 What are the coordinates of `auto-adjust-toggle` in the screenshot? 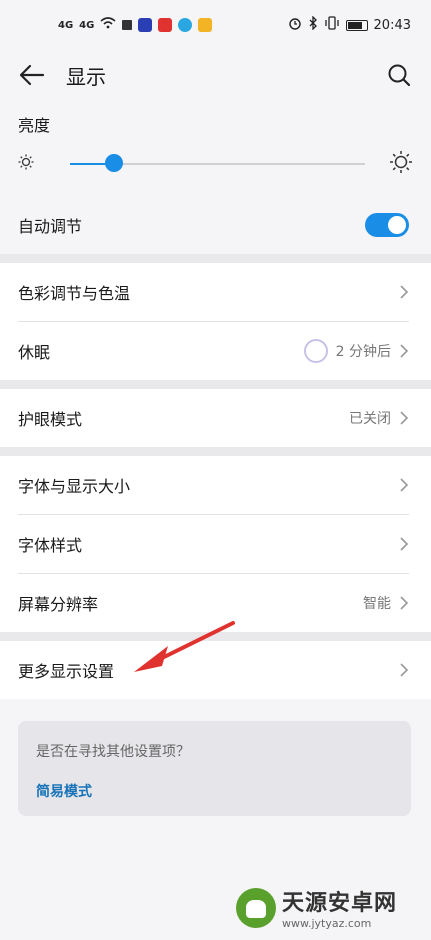 It's located at (387, 225).